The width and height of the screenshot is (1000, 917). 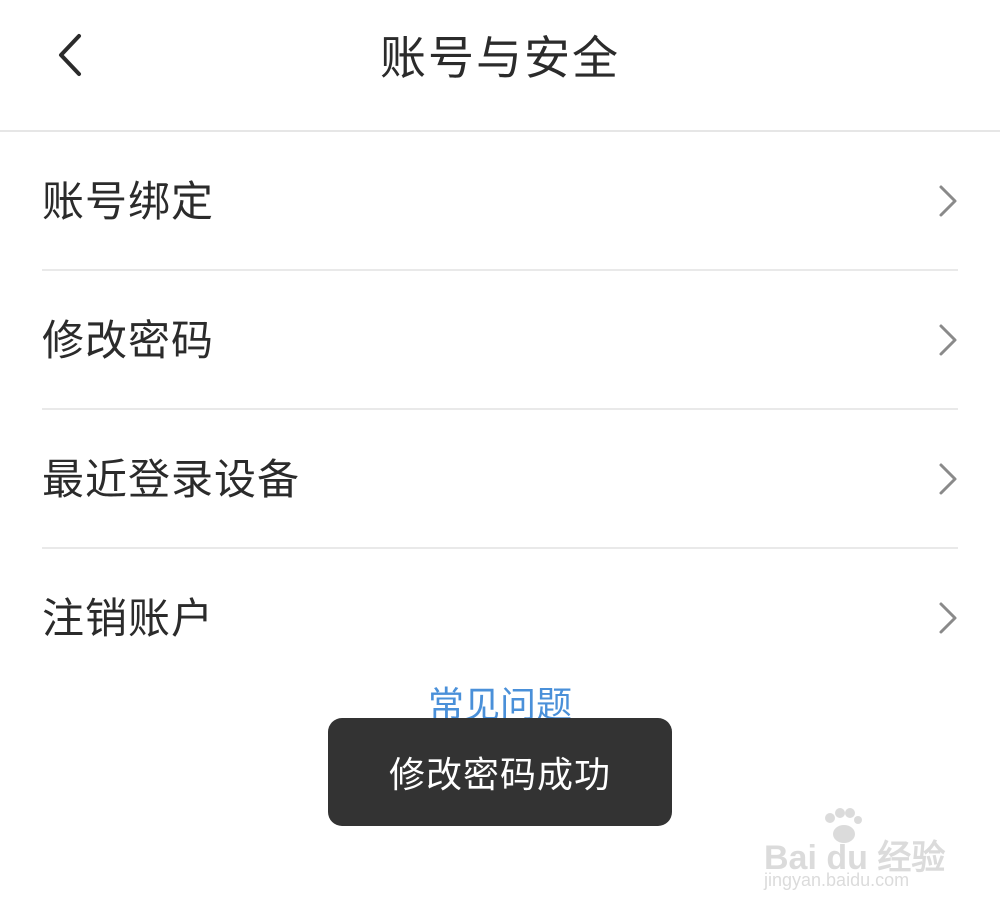 I want to click on menu-item-label: 最近登录设备, so click(x=171, y=479).